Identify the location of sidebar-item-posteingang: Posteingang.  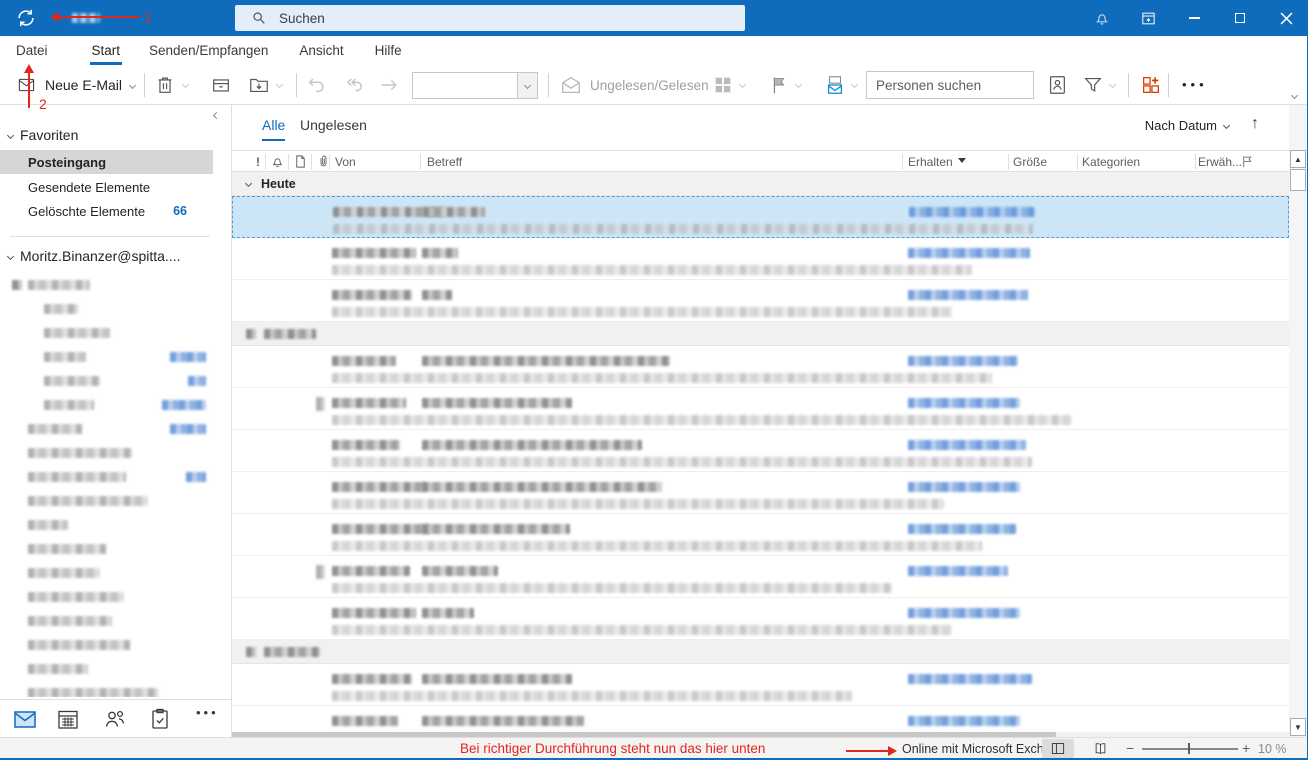
(106, 162).